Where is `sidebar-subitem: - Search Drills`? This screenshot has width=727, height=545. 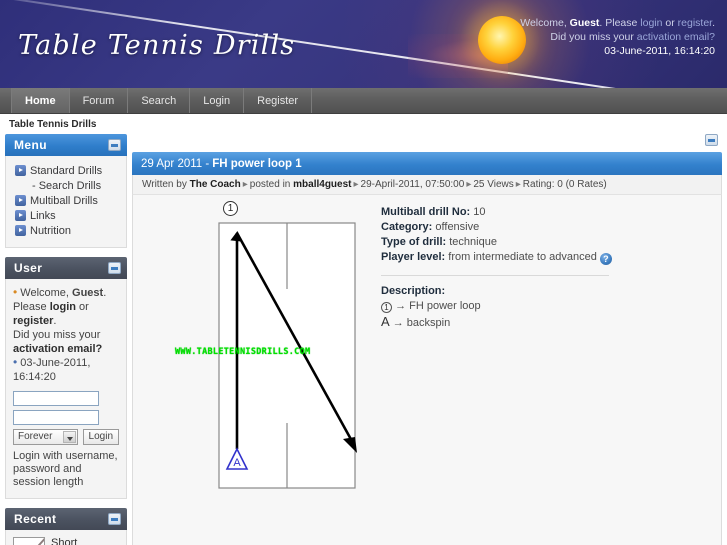
sidebar-subitem: - Search Drills is located at coordinates (67, 185).